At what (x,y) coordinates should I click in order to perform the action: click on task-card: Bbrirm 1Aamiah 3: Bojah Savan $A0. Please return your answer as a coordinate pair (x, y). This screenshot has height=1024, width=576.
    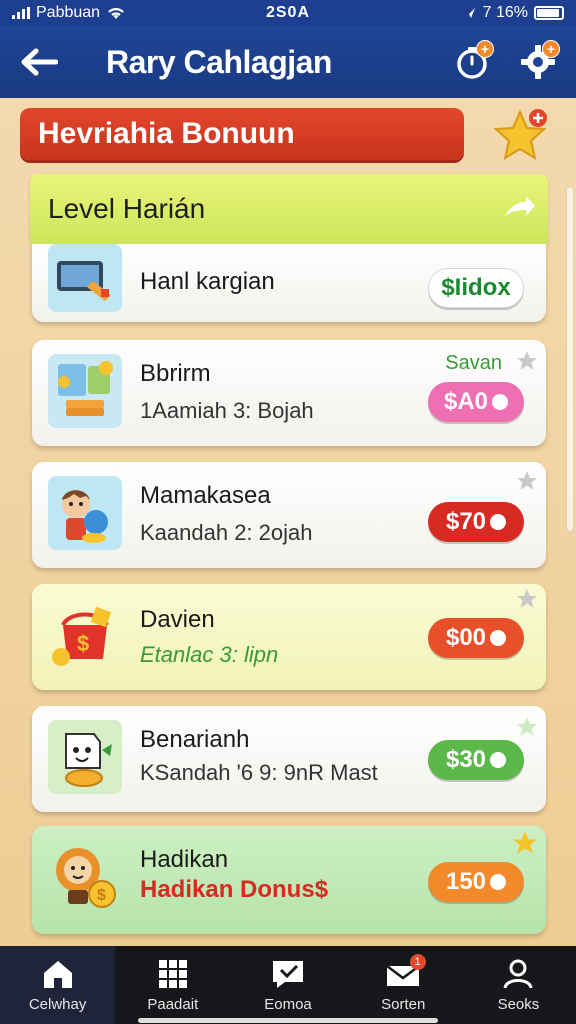
    Looking at the image, I should click on (289, 393).